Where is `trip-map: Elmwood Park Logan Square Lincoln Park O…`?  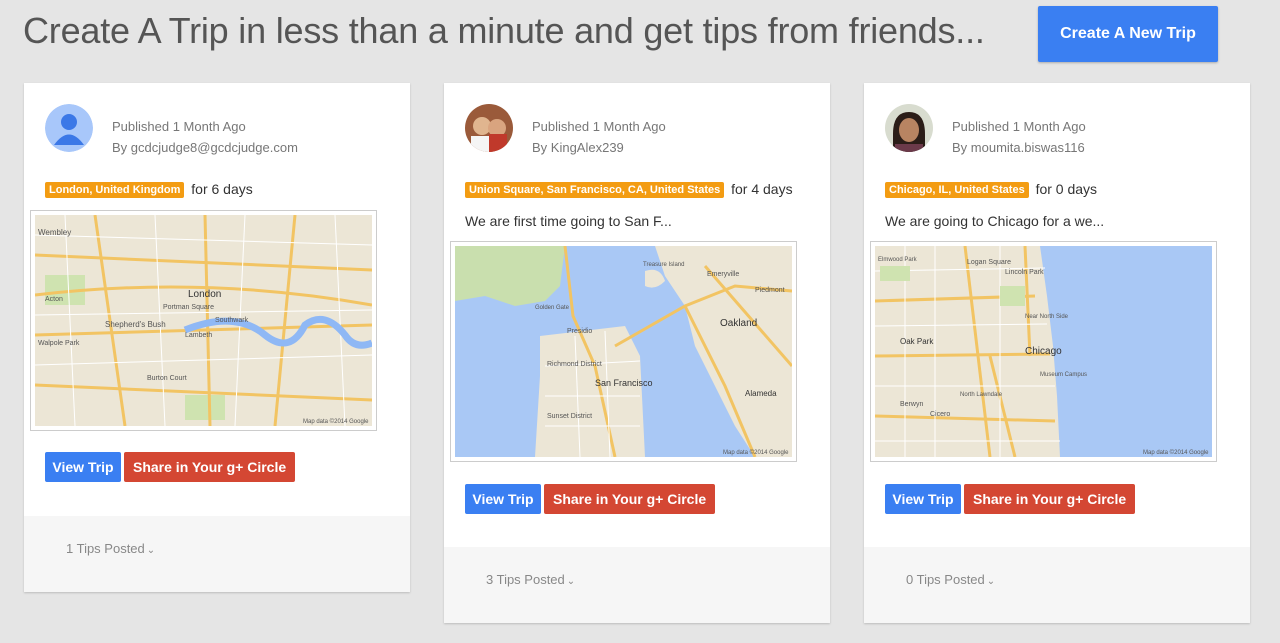
trip-map: Elmwood Park Logan Square Lincoln Park O… is located at coordinates (1043, 351).